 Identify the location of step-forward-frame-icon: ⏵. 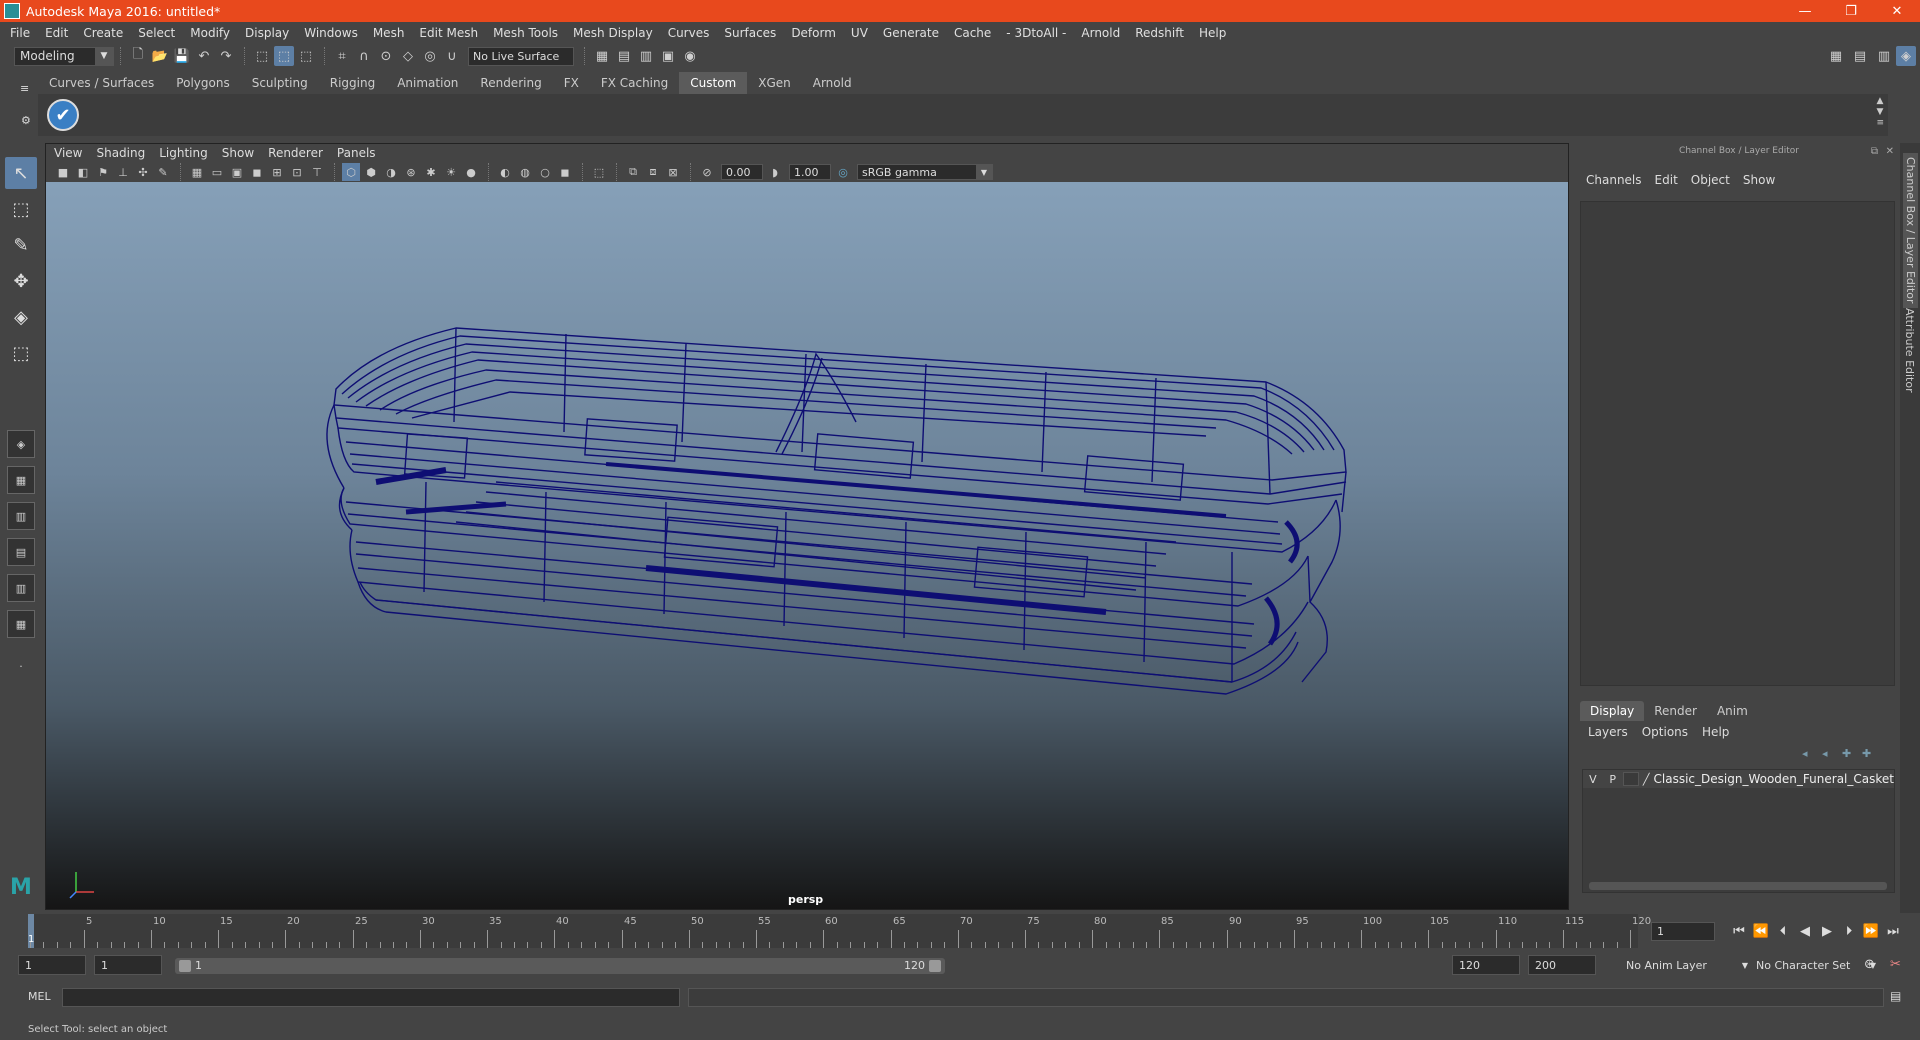
(1849, 931).